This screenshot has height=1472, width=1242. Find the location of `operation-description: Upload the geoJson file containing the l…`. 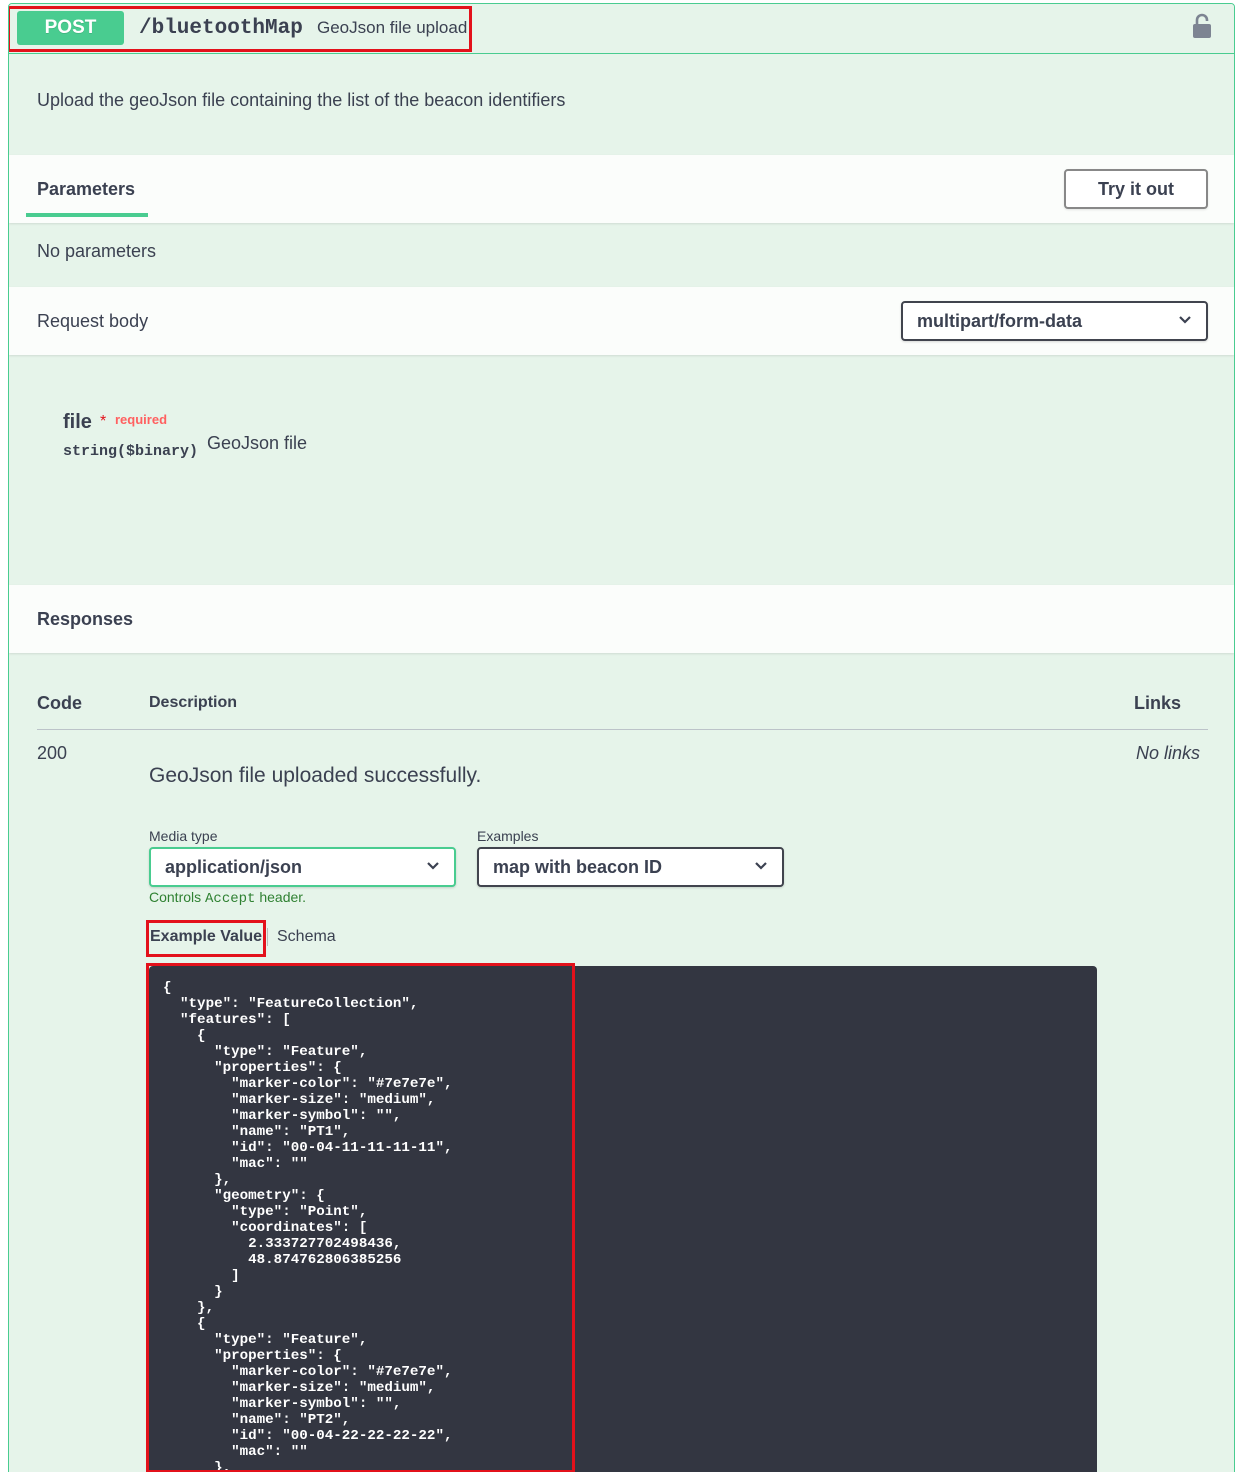

operation-description: Upload the geoJson file containing the l… is located at coordinates (301, 100).